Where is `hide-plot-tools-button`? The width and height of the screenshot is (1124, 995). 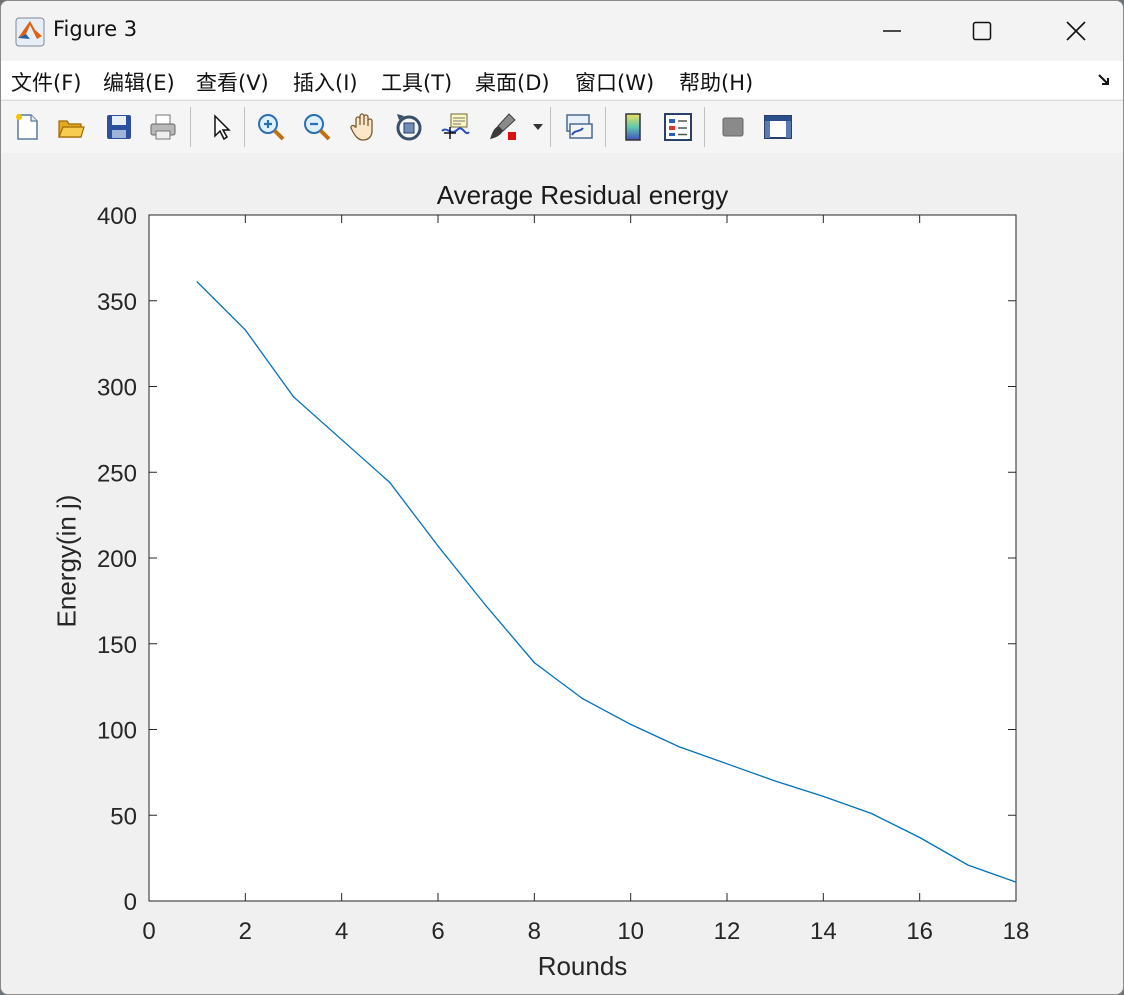 hide-plot-tools-button is located at coordinates (733, 127).